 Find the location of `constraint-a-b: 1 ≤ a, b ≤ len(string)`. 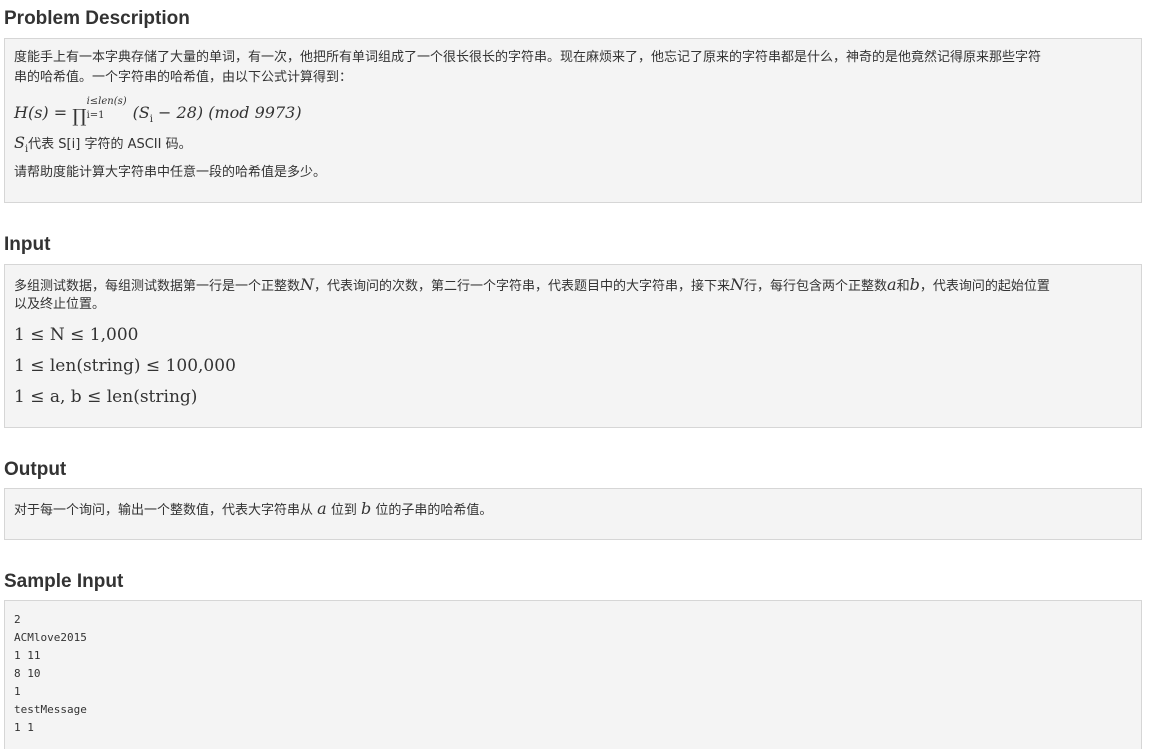

constraint-a-b: 1 ≤ a, b ≤ len(string) is located at coordinates (106, 397).